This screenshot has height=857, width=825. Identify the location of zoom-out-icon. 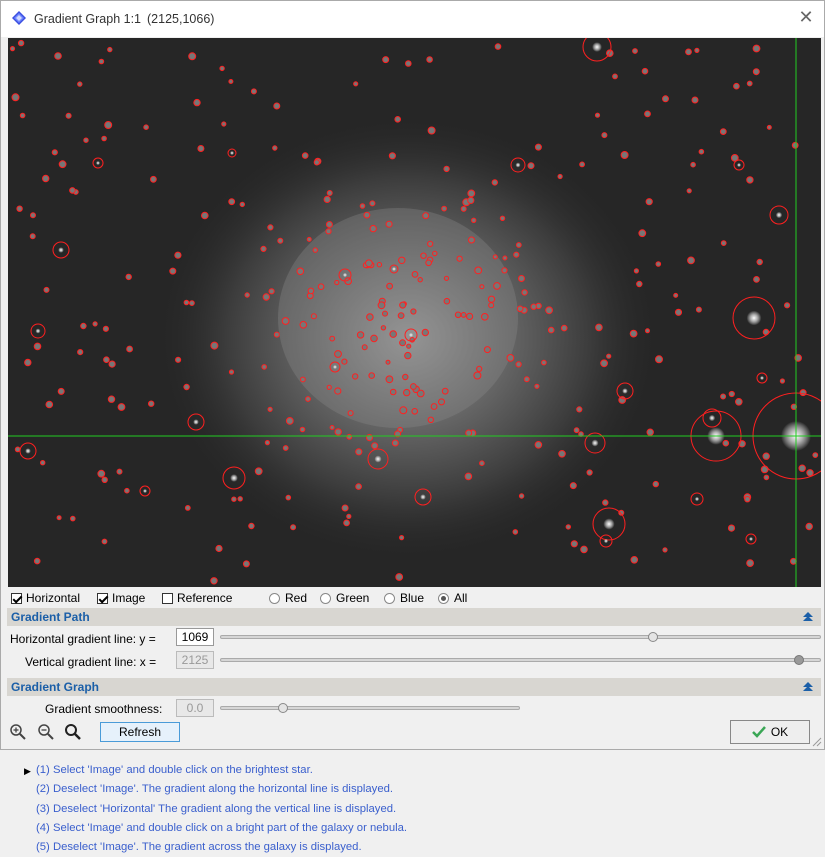
(46, 732).